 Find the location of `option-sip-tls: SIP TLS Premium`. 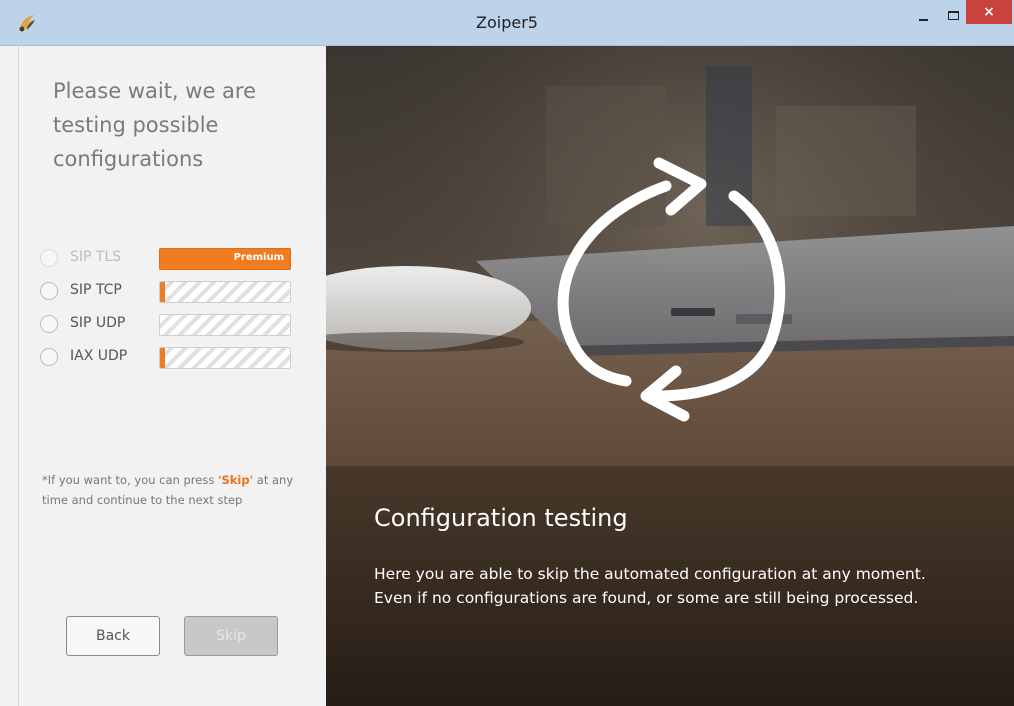

option-sip-tls: SIP TLS Premium is located at coordinates (170, 258).